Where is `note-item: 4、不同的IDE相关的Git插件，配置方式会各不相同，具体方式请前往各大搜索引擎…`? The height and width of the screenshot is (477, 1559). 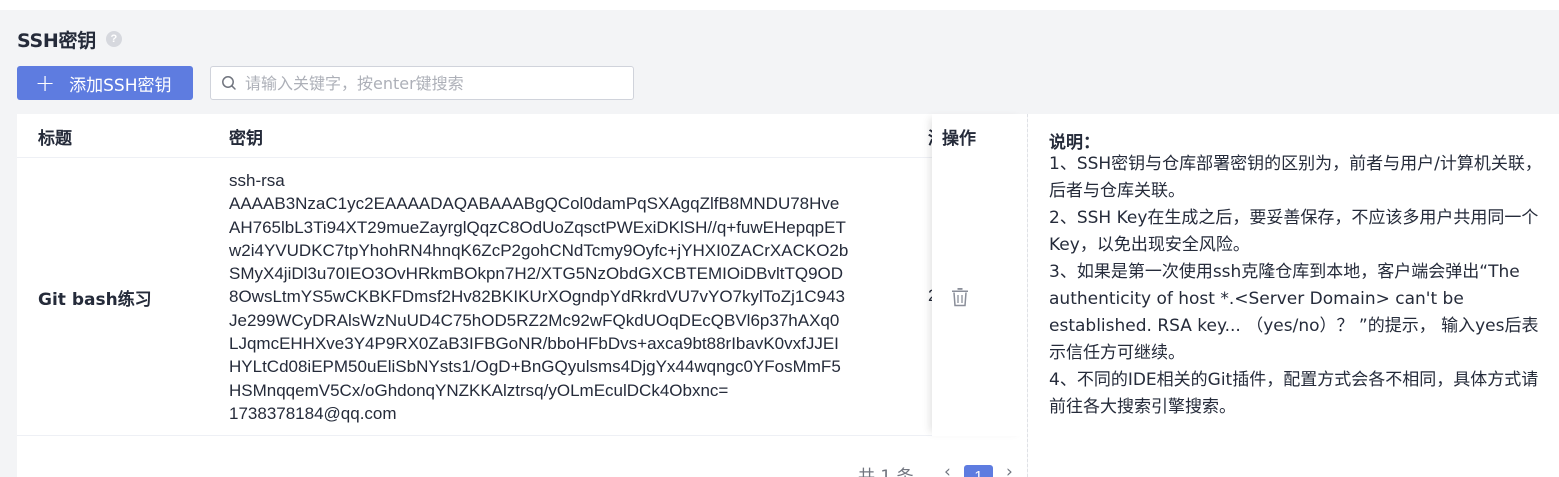
note-item: 4、不同的IDE相关的Git插件，配置方式会各不相同，具体方式请前往各大搜索引擎… is located at coordinates (1294, 393).